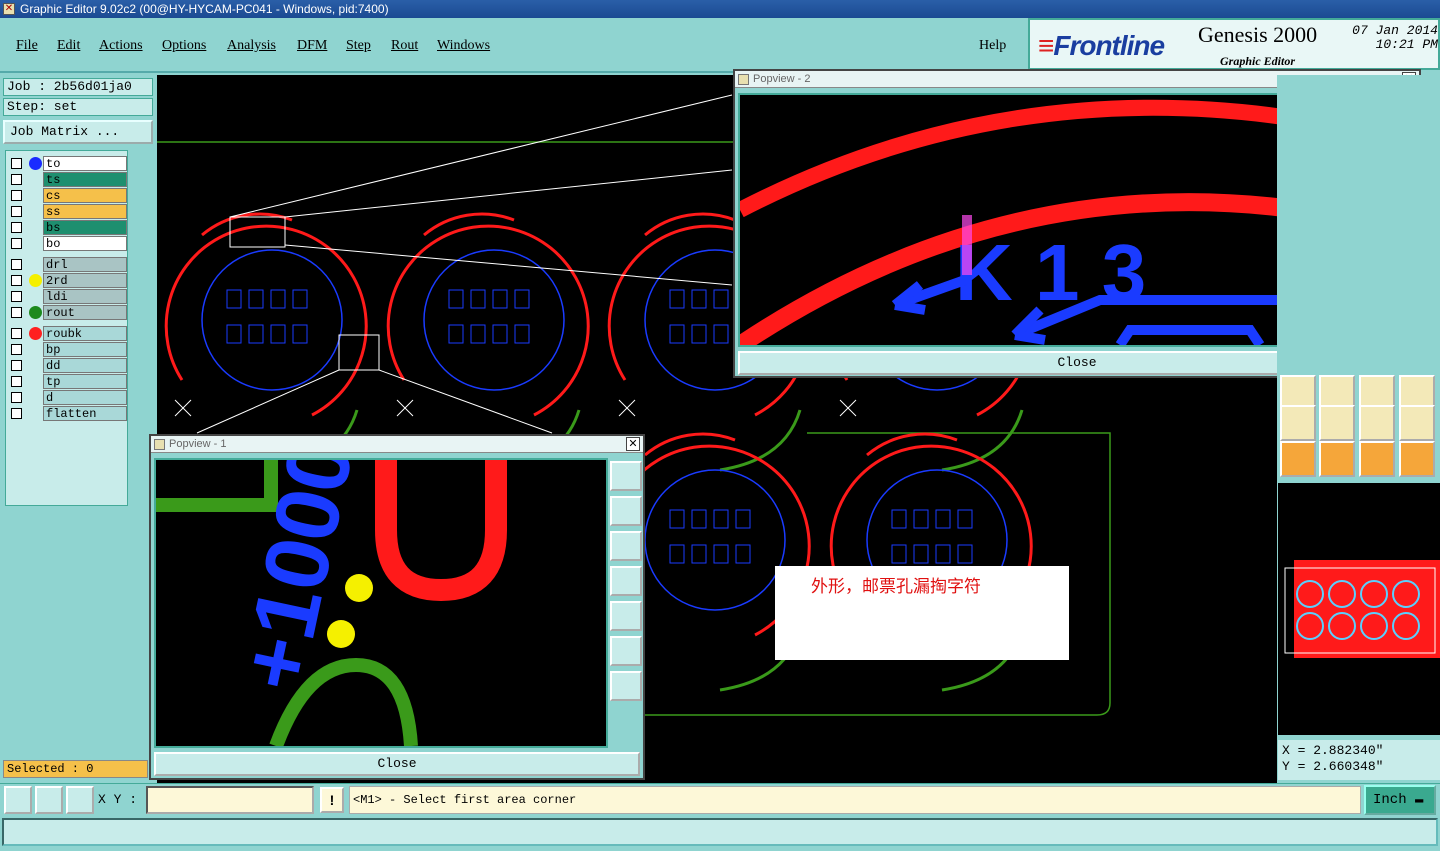 The height and width of the screenshot is (851, 1440). Describe the element at coordinates (68, 46) in the screenshot. I see `menu-edit: Edit` at that location.